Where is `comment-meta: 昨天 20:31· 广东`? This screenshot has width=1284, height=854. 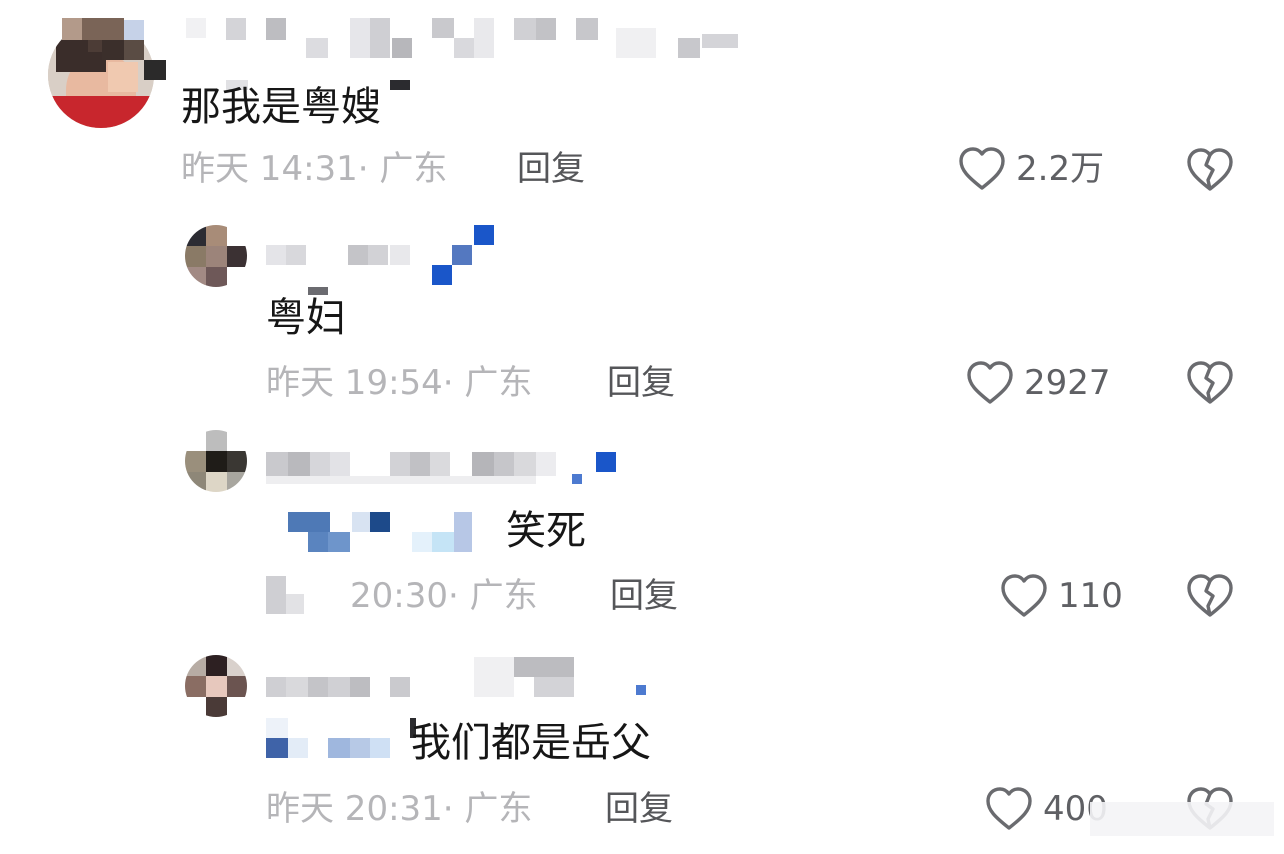 comment-meta: 昨天 20:31· 广东 is located at coordinates (399, 809).